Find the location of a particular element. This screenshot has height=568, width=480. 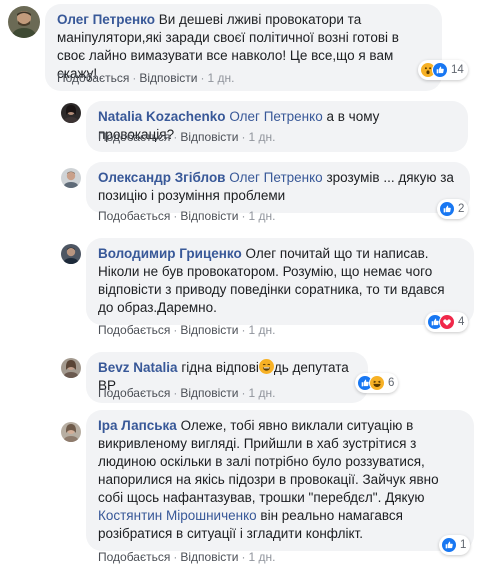

author-name: Natalia Kozachenko is located at coordinates (162, 116).